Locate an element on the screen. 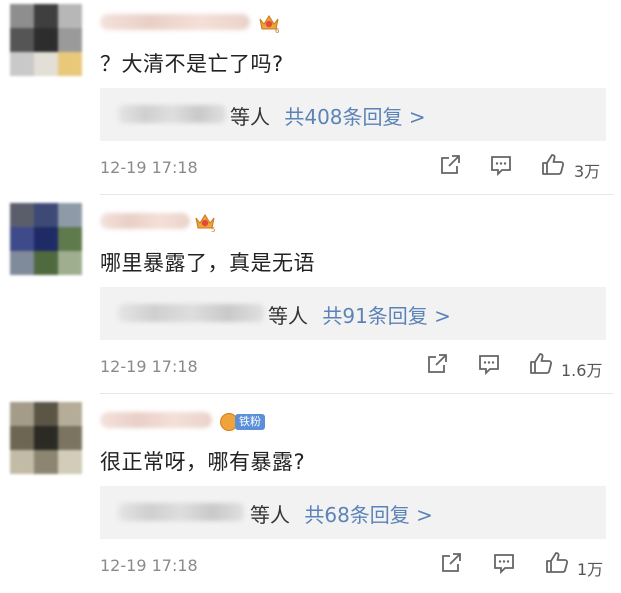 This screenshot has width=621, height=593. crown-icon: 5 is located at coordinates (205, 224).